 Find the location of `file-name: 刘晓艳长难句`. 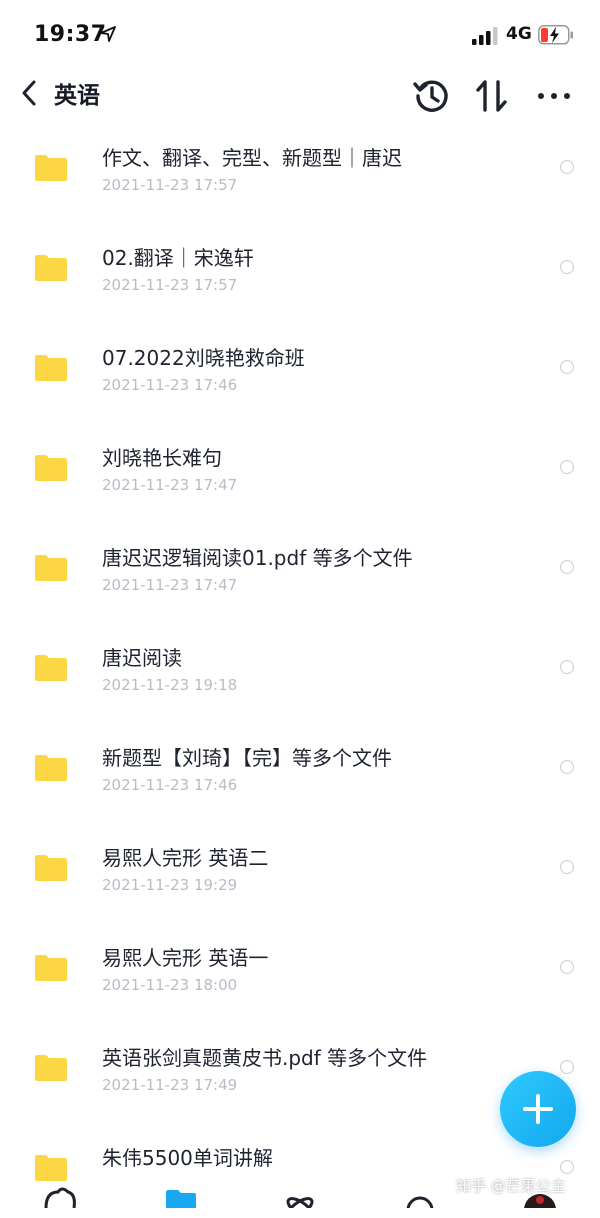

file-name: 刘晓艳长难句 is located at coordinates (162, 458).